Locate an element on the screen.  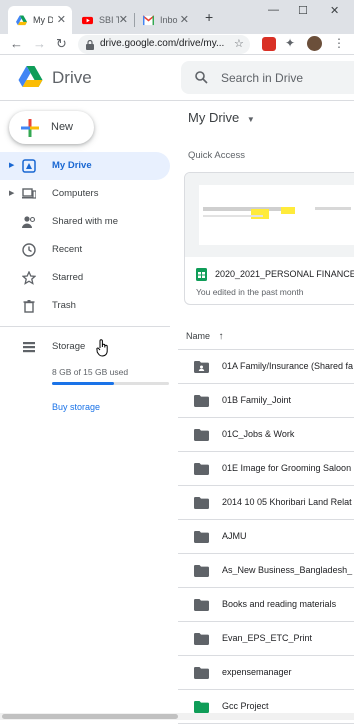
youtube-icon is located at coordinates (87, 20).